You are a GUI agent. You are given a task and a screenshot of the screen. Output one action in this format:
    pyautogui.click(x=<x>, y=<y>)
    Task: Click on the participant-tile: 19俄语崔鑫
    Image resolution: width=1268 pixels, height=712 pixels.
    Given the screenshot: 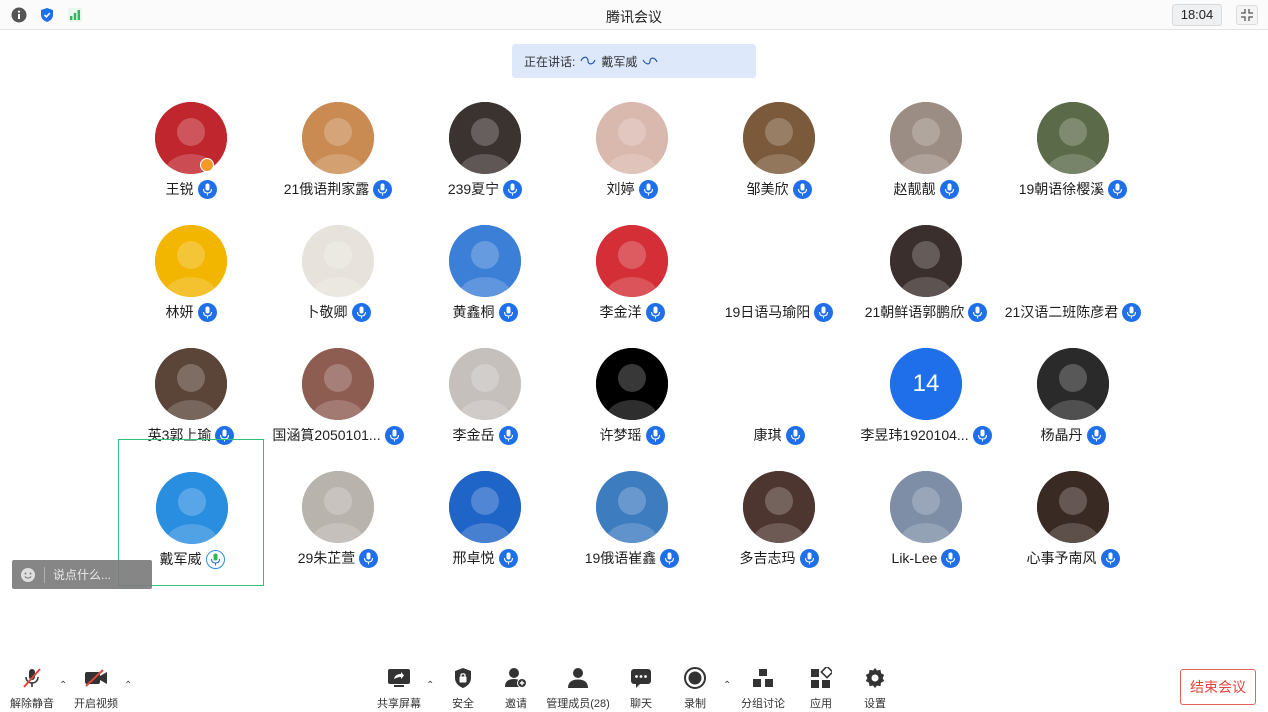 What is the action you would take?
    pyautogui.click(x=632, y=524)
    